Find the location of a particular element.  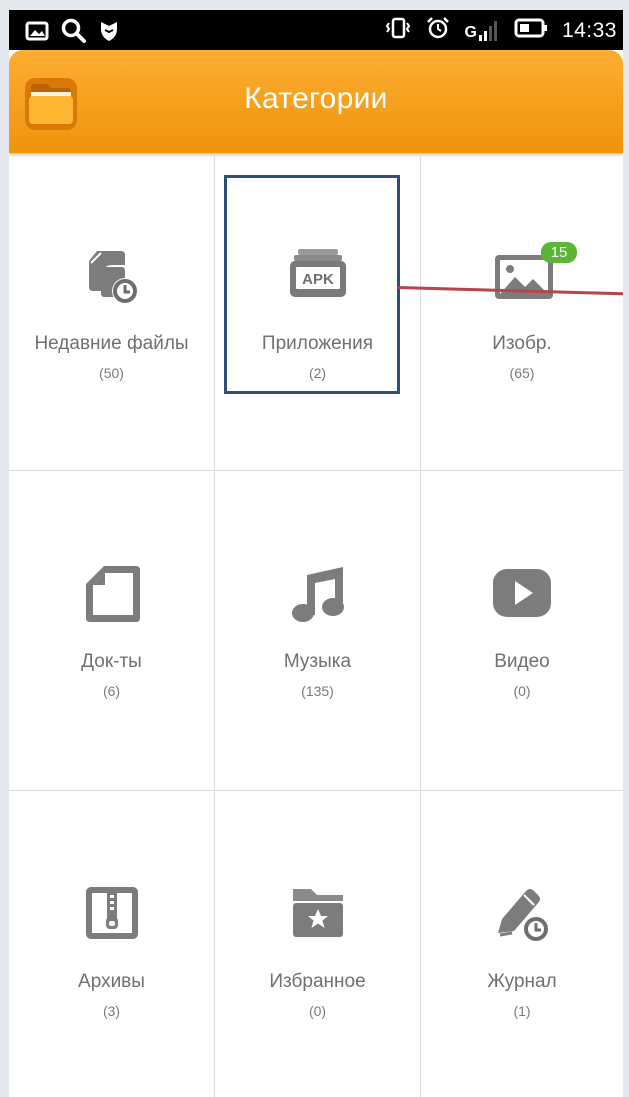

shield-icon is located at coordinates (109, 33).